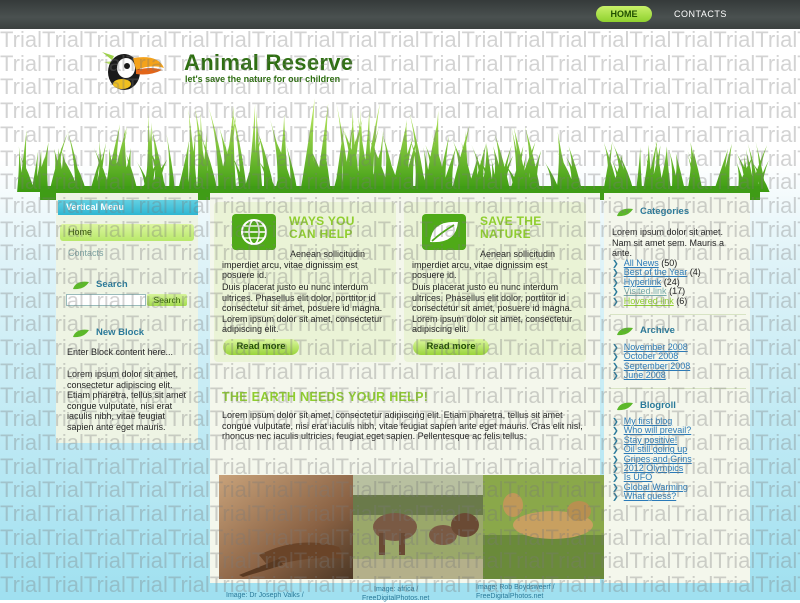 This screenshot has width=800, height=603. Describe the element at coordinates (658, 405) in the screenshot. I see `blogroll-title: Blogroll` at that location.